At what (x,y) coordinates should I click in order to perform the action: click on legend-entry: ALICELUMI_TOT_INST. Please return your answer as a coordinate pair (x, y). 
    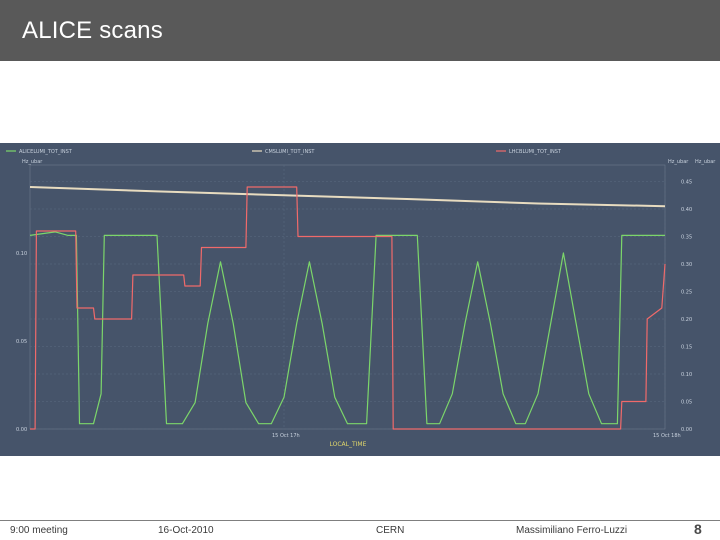
    Looking at the image, I should click on (46, 152).